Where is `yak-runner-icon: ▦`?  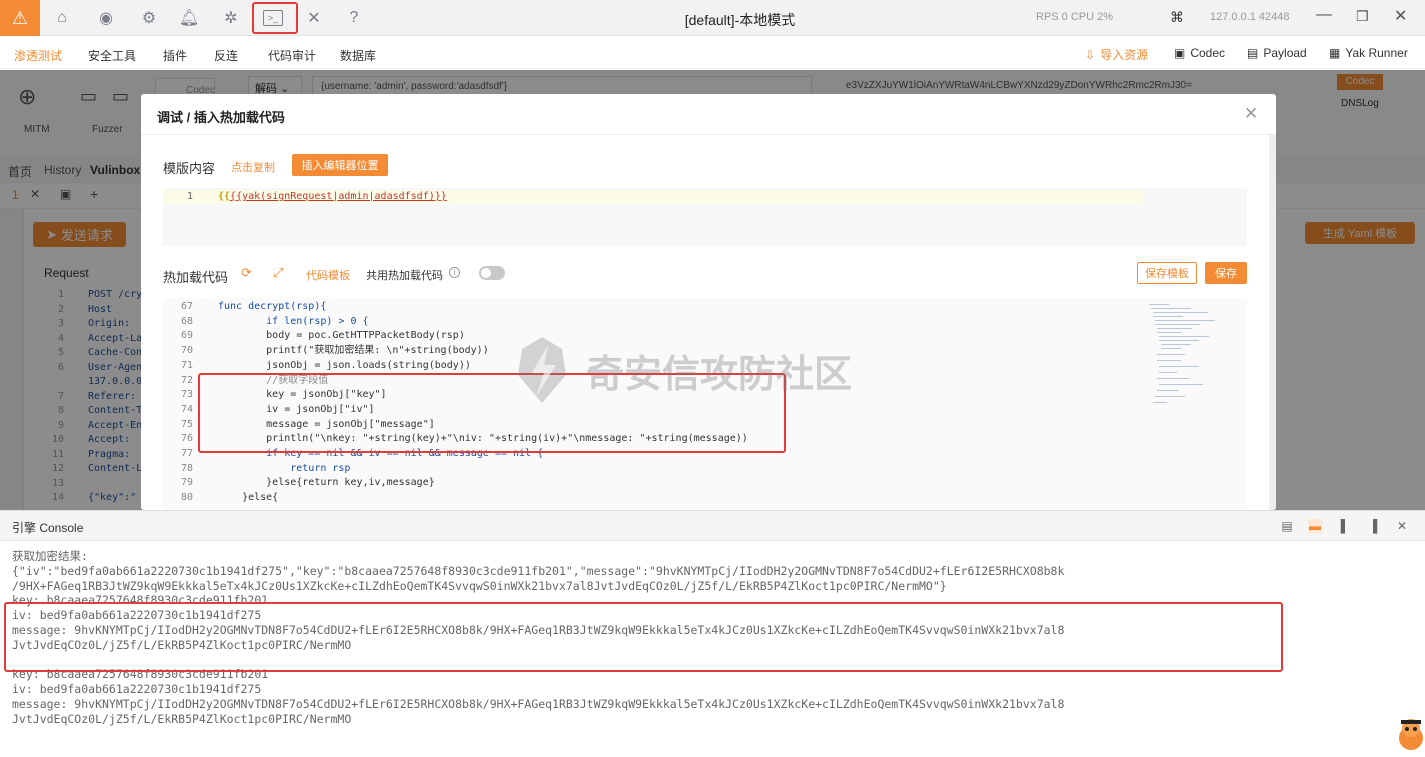 yak-runner-icon: ▦ is located at coordinates (1335, 53).